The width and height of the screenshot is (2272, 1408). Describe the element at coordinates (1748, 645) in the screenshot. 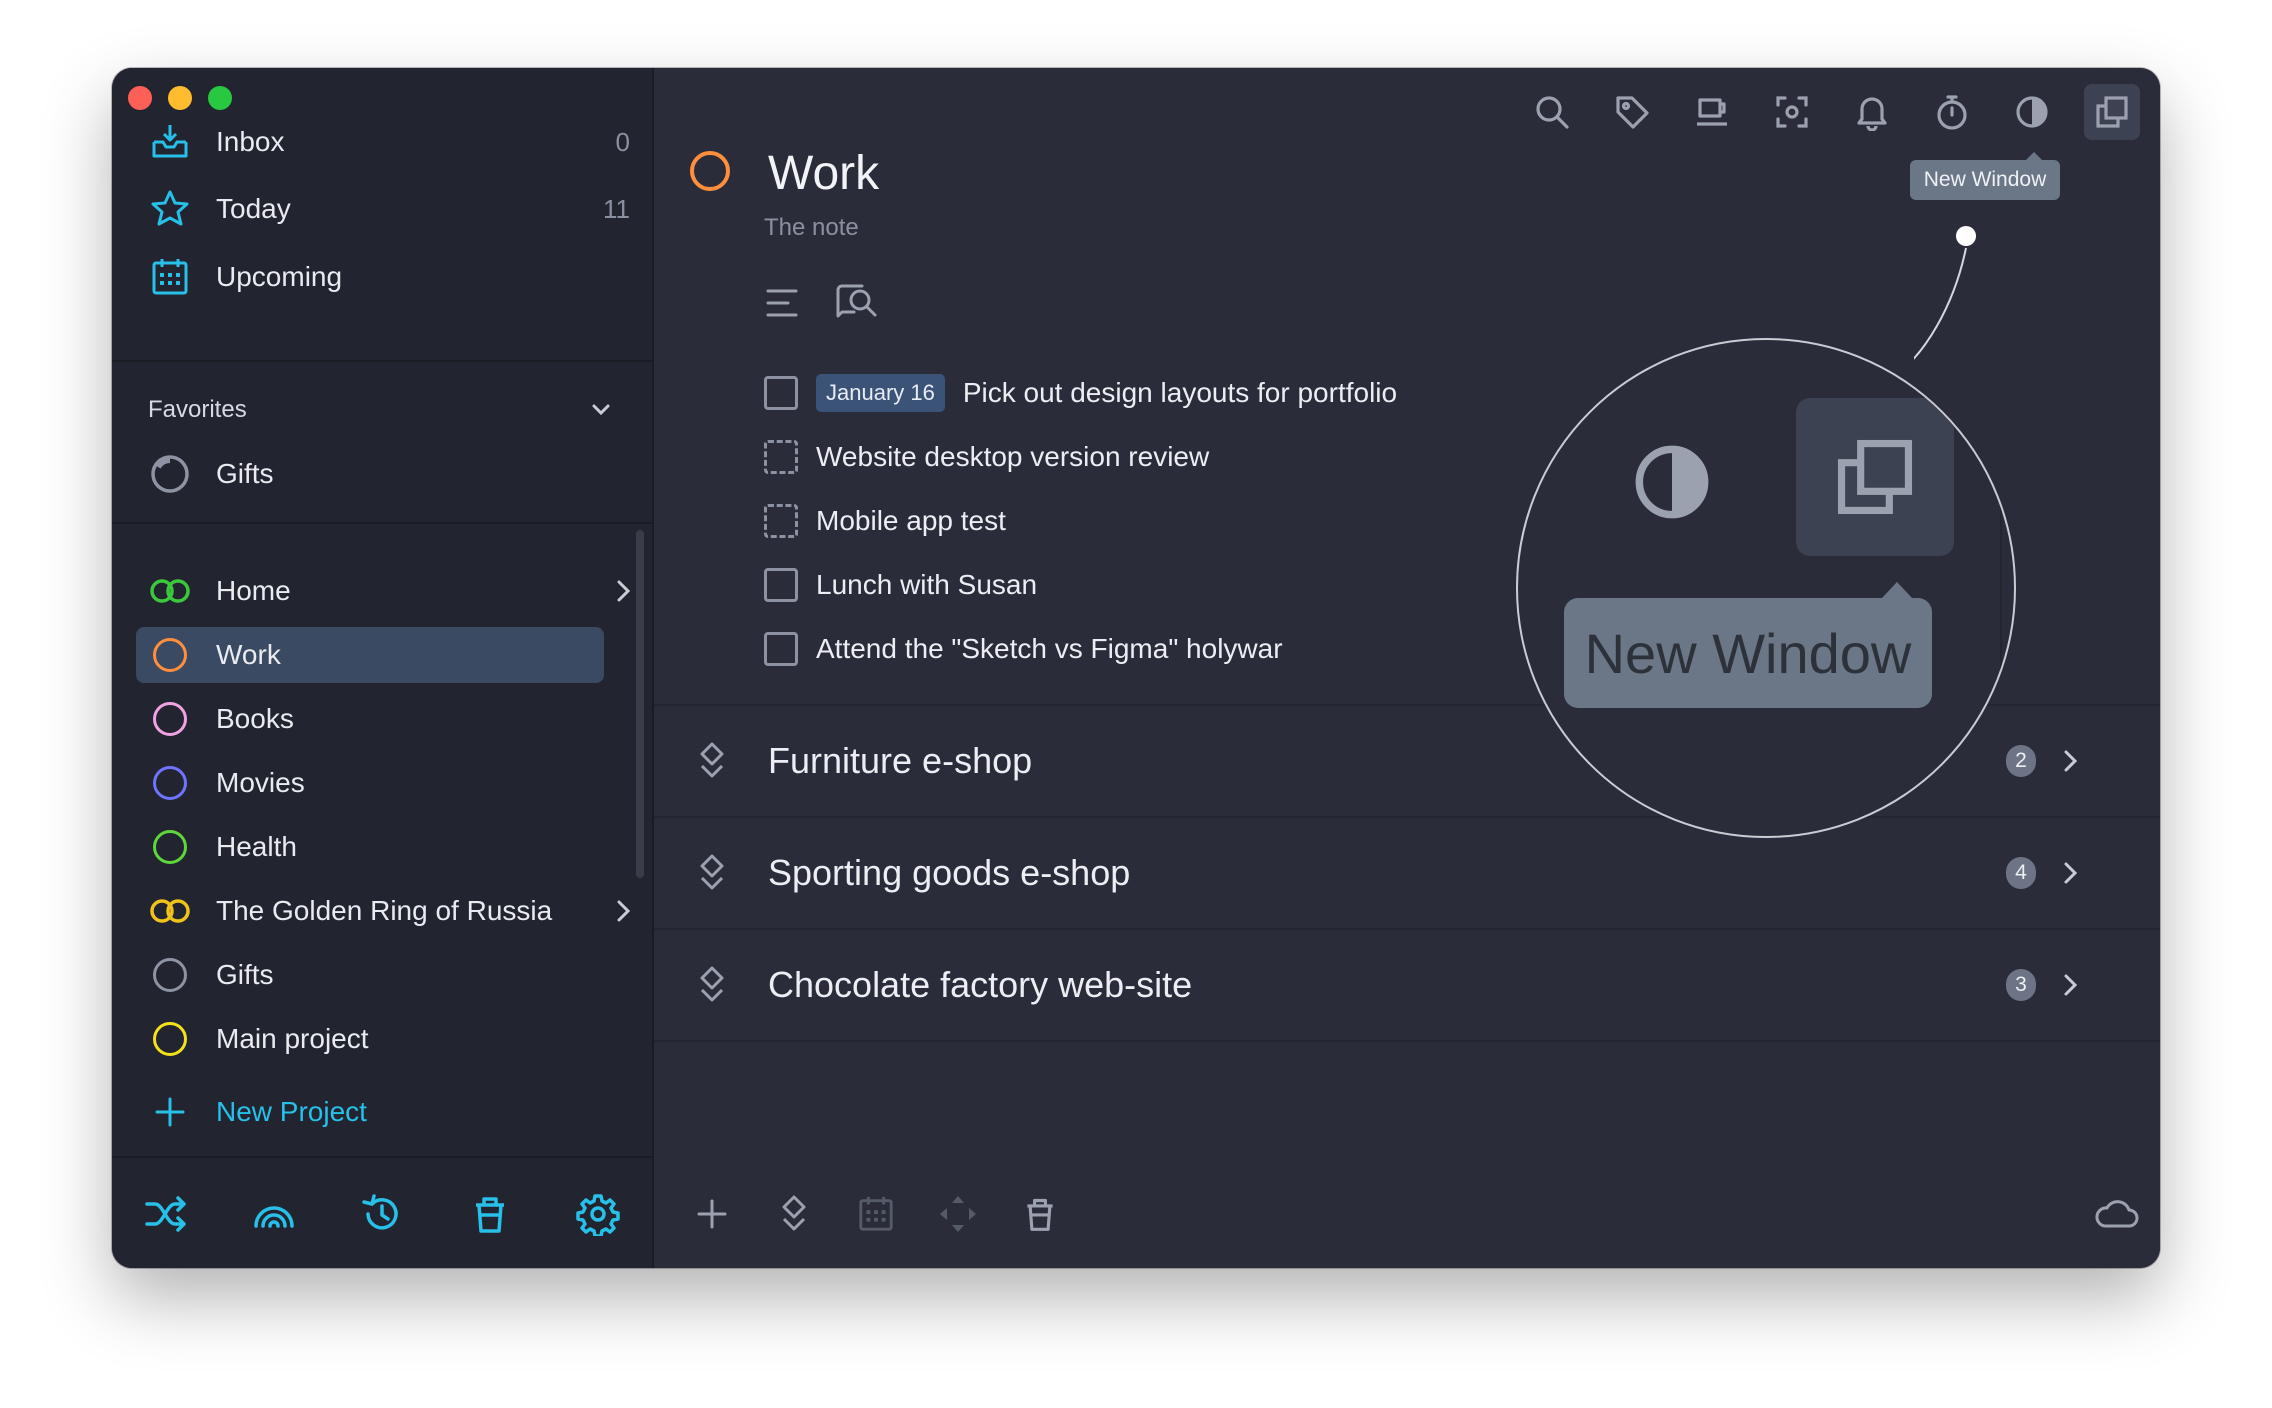

I see `magnified-tooltip: New Window` at that location.